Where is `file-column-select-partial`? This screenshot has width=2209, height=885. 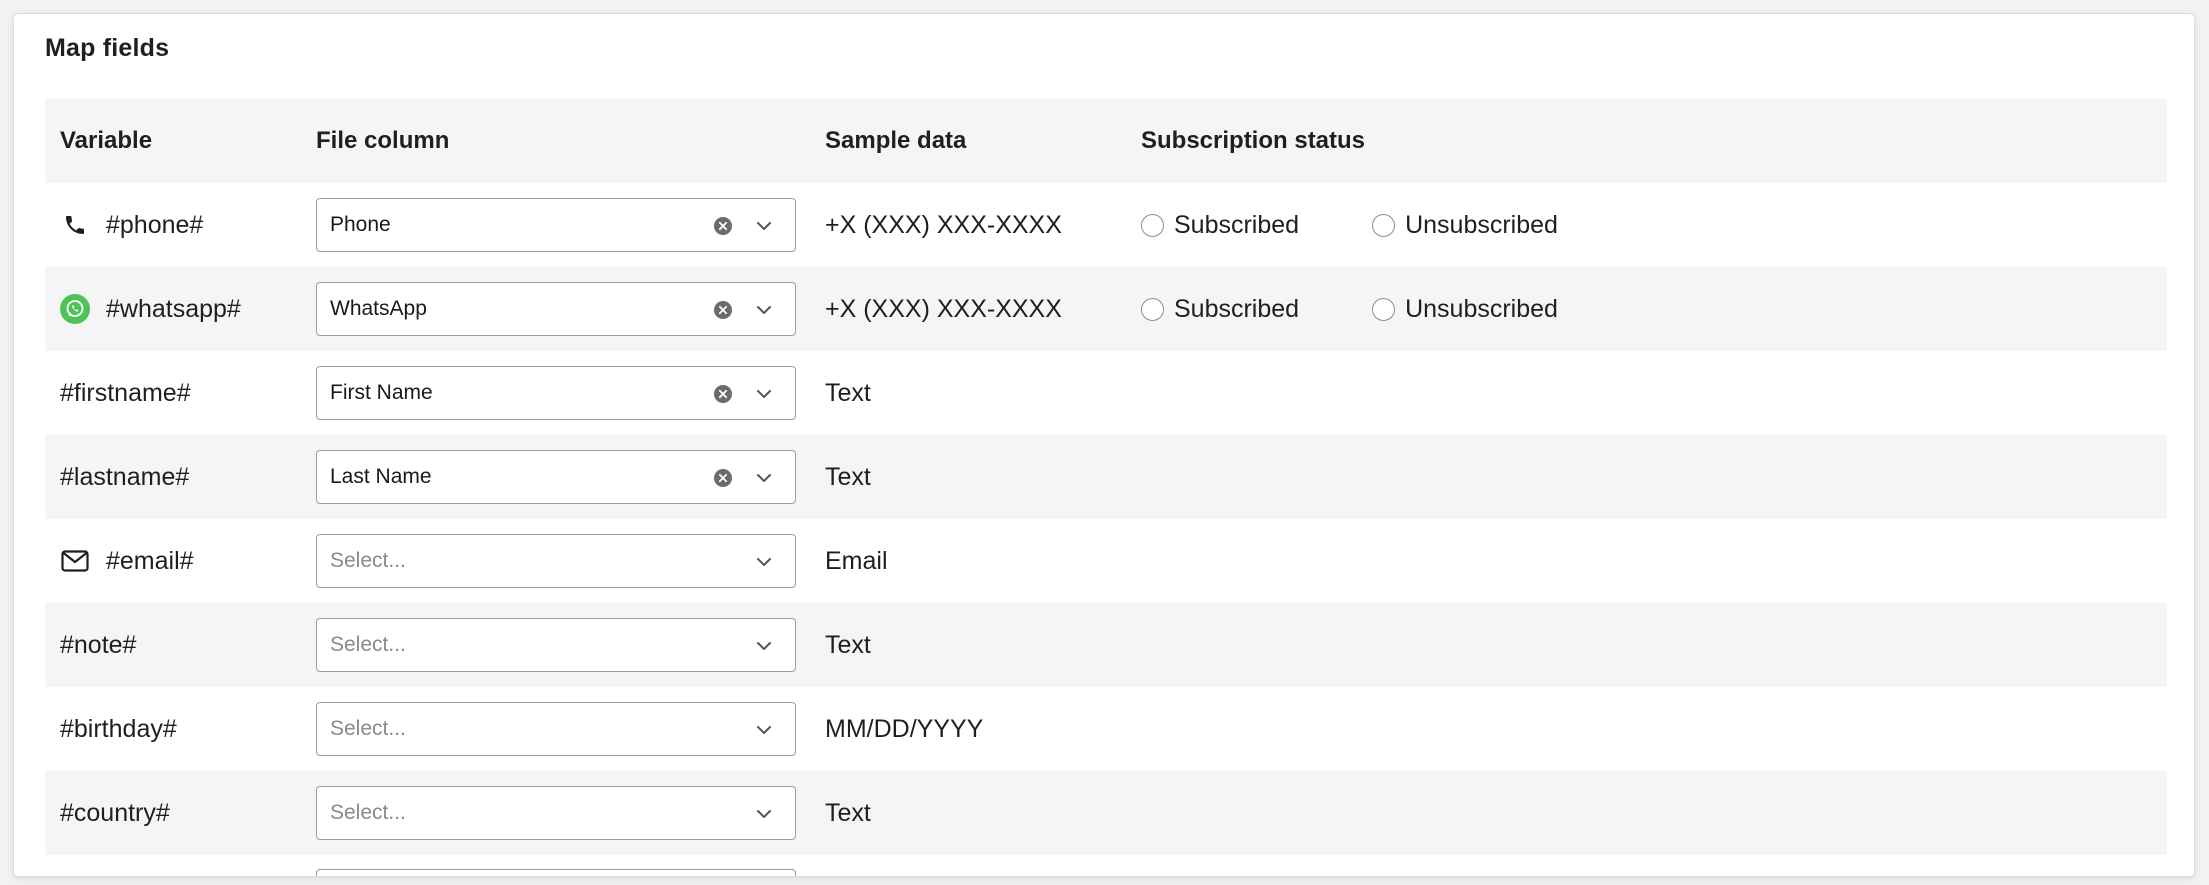 file-column-select-partial is located at coordinates (556, 872).